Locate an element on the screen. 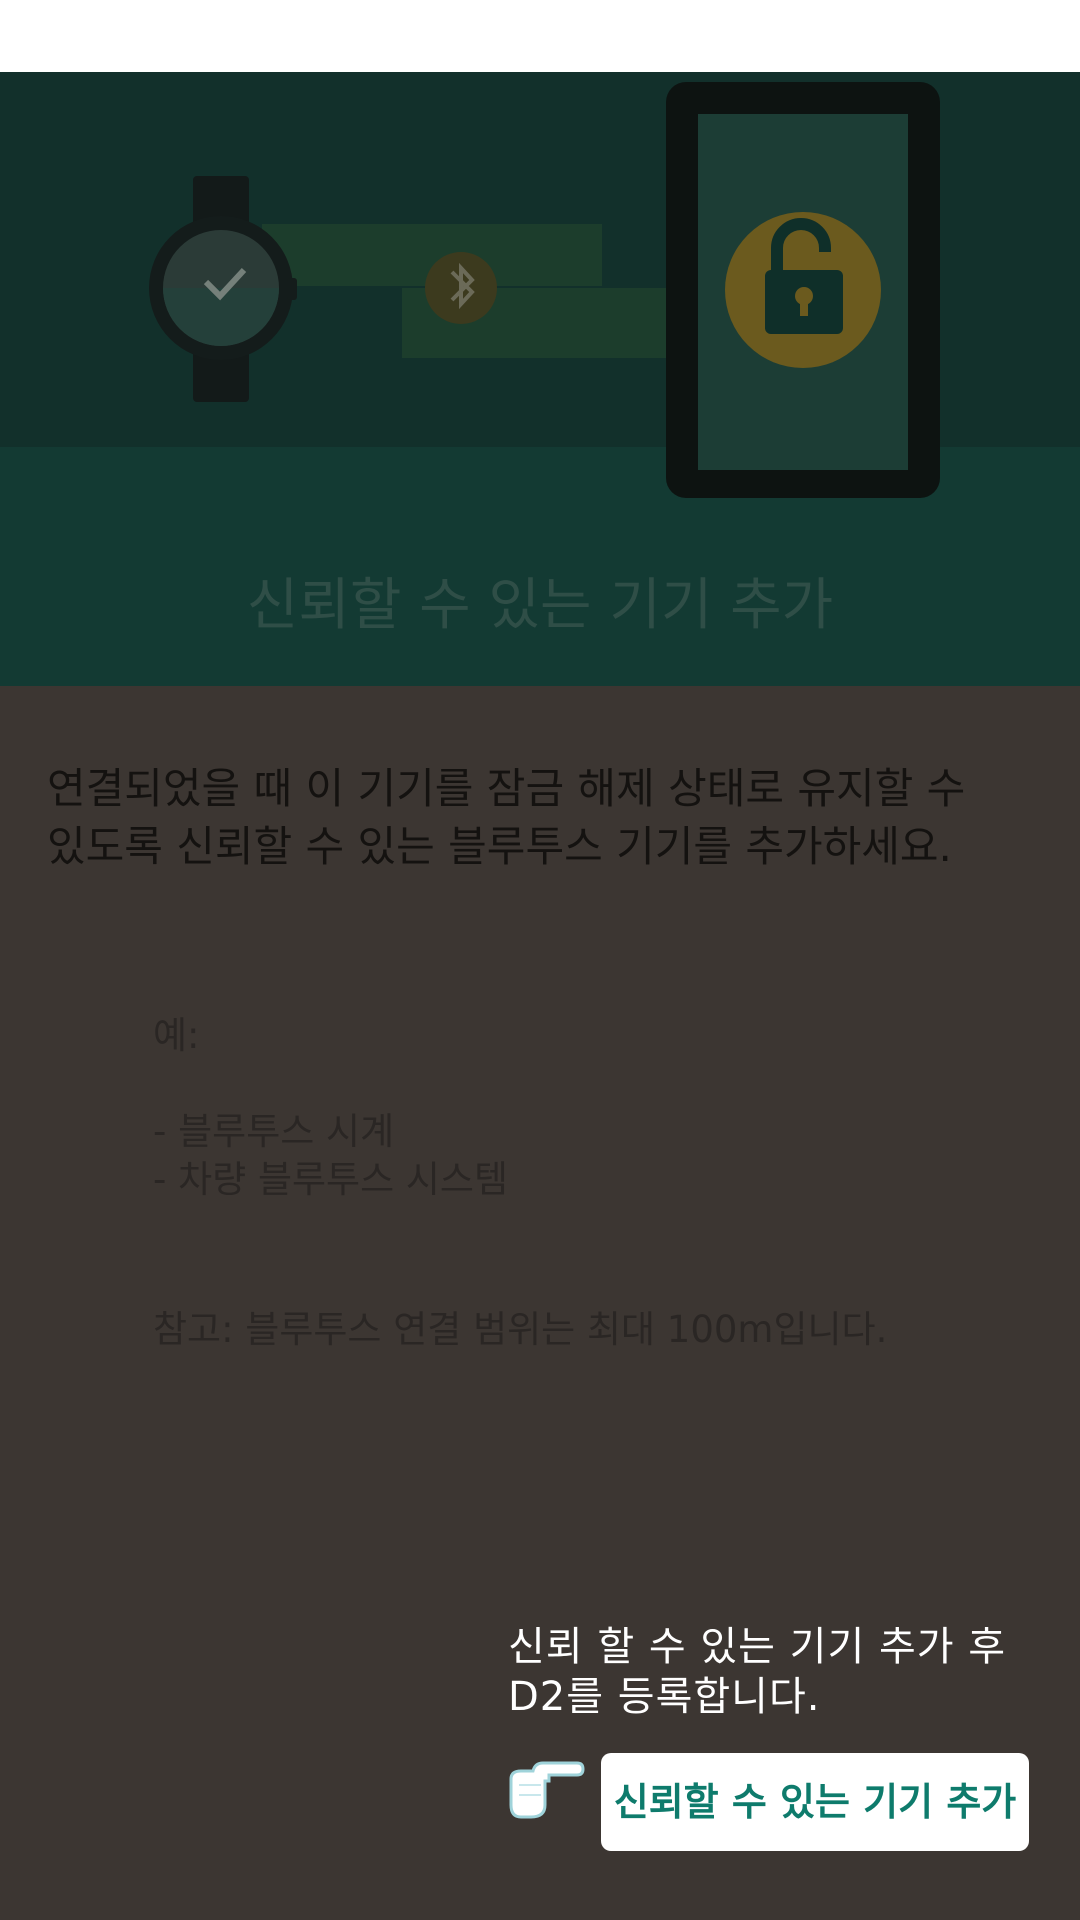 This screenshot has width=1080, height=1920. example-item: - 차량 블루투스 시스템 is located at coordinates (330, 1179).